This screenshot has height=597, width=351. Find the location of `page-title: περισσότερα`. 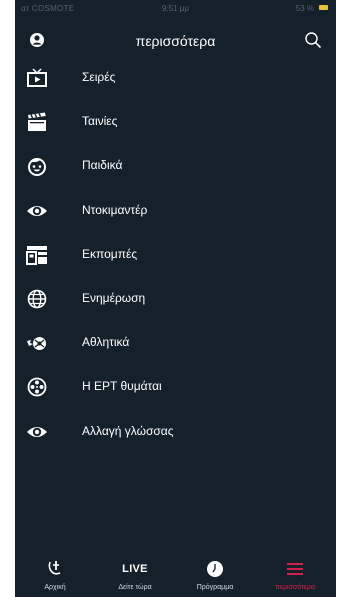

page-title: περισσότερα is located at coordinates (175, 41).